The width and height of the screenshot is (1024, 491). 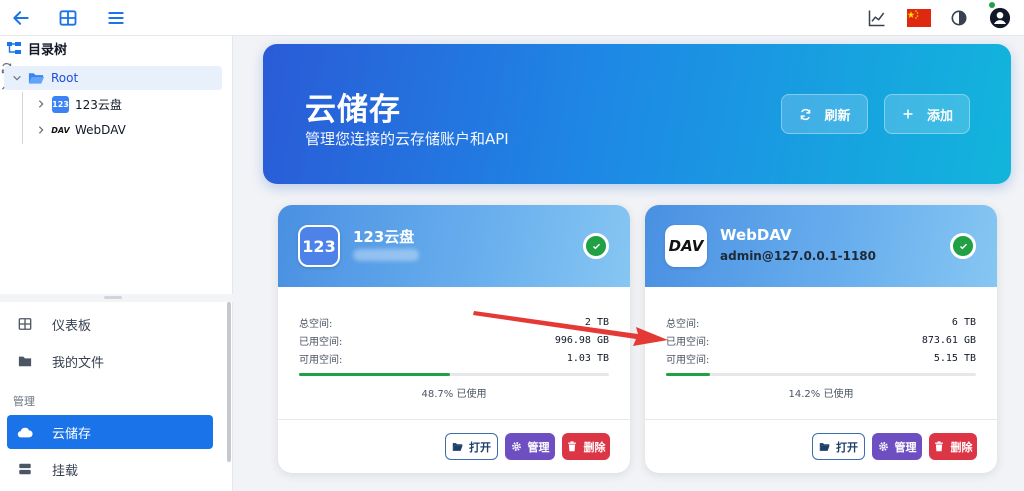 What do you see at coordinates (25, 469) in the screenshot?
I see `server-icon` at bounding box center [25, 469].